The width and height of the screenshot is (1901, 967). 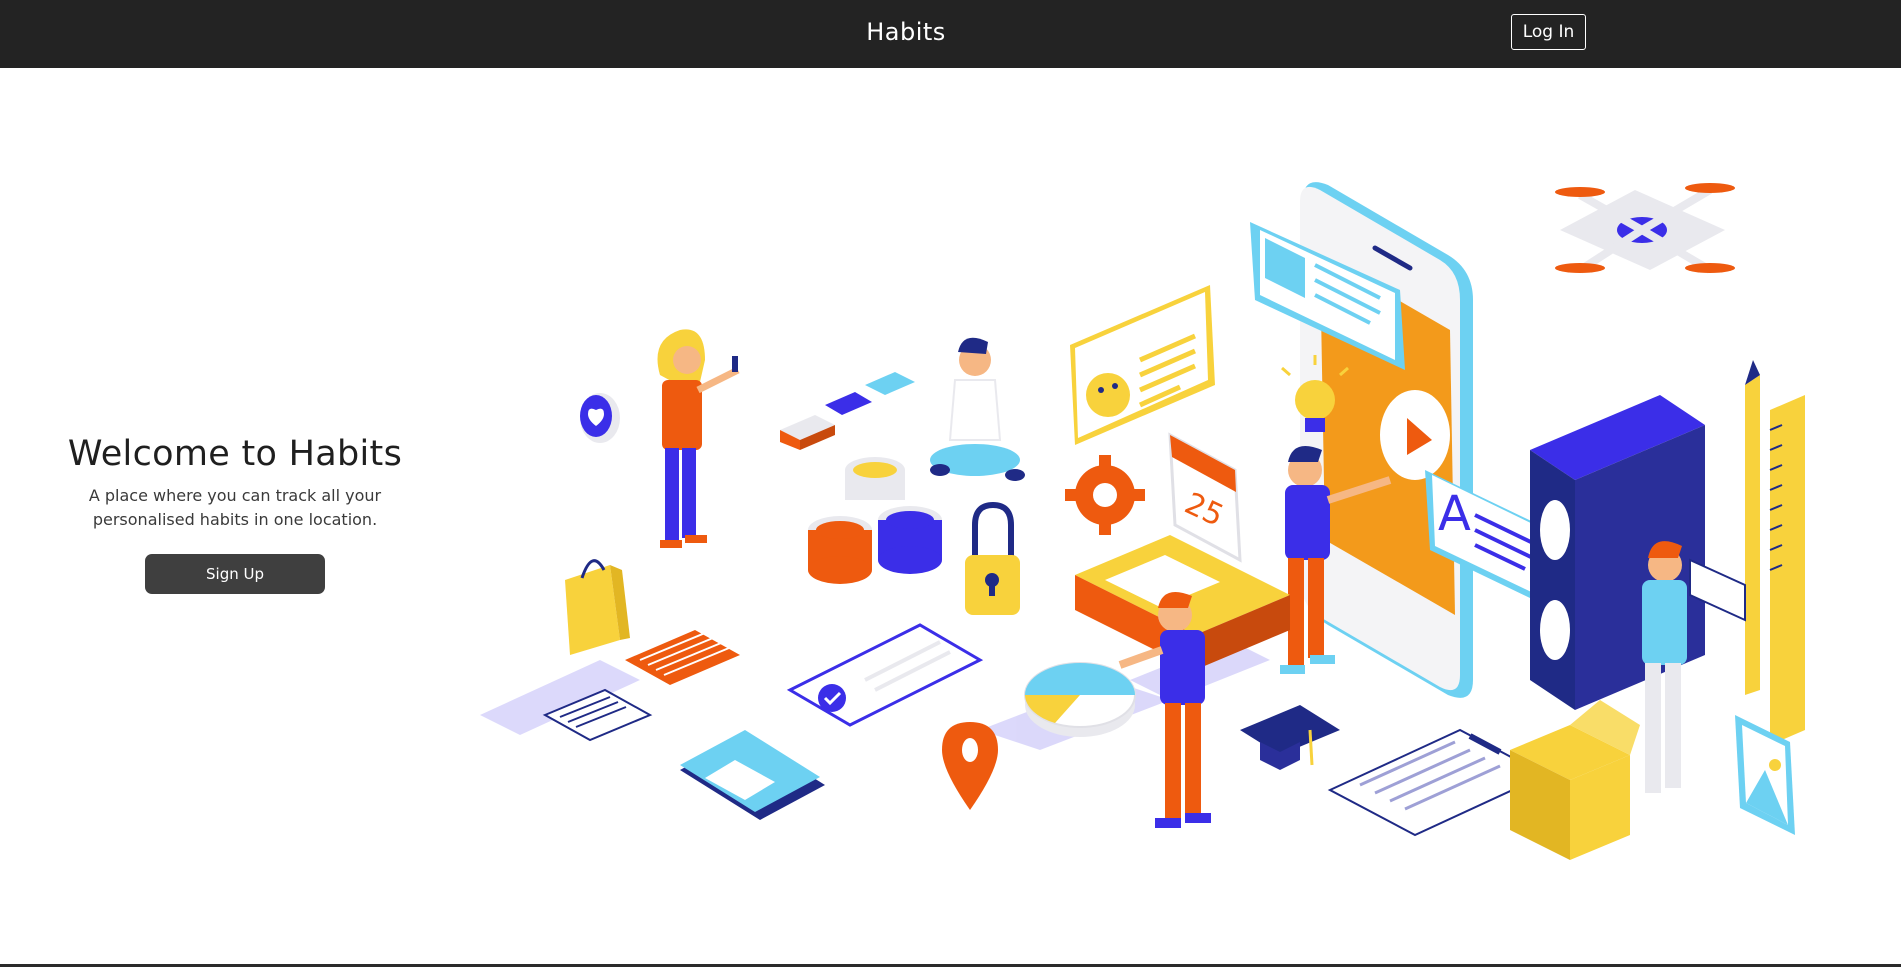 I want to click on pencil-ruler-graphic, so click(x=1775, y=552).